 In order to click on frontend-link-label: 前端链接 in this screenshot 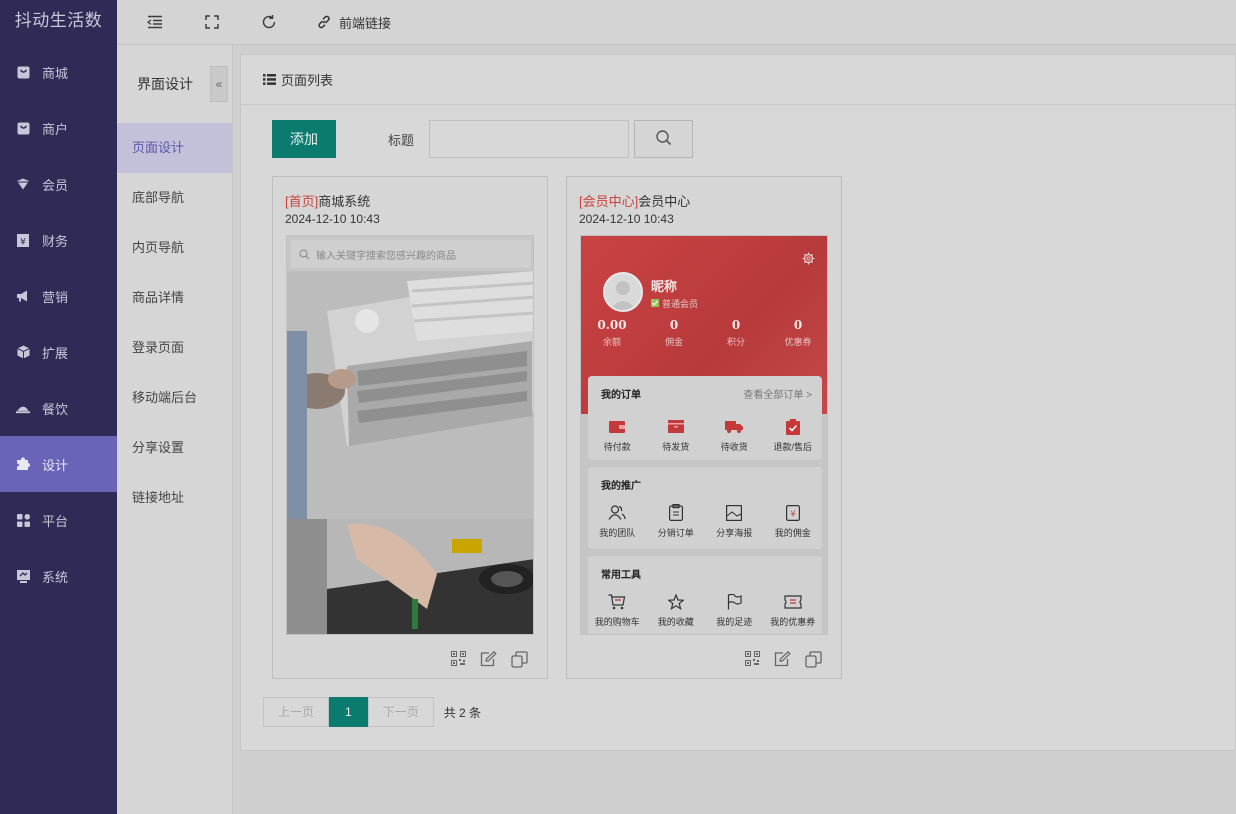, I will do `click(365, 23)`.